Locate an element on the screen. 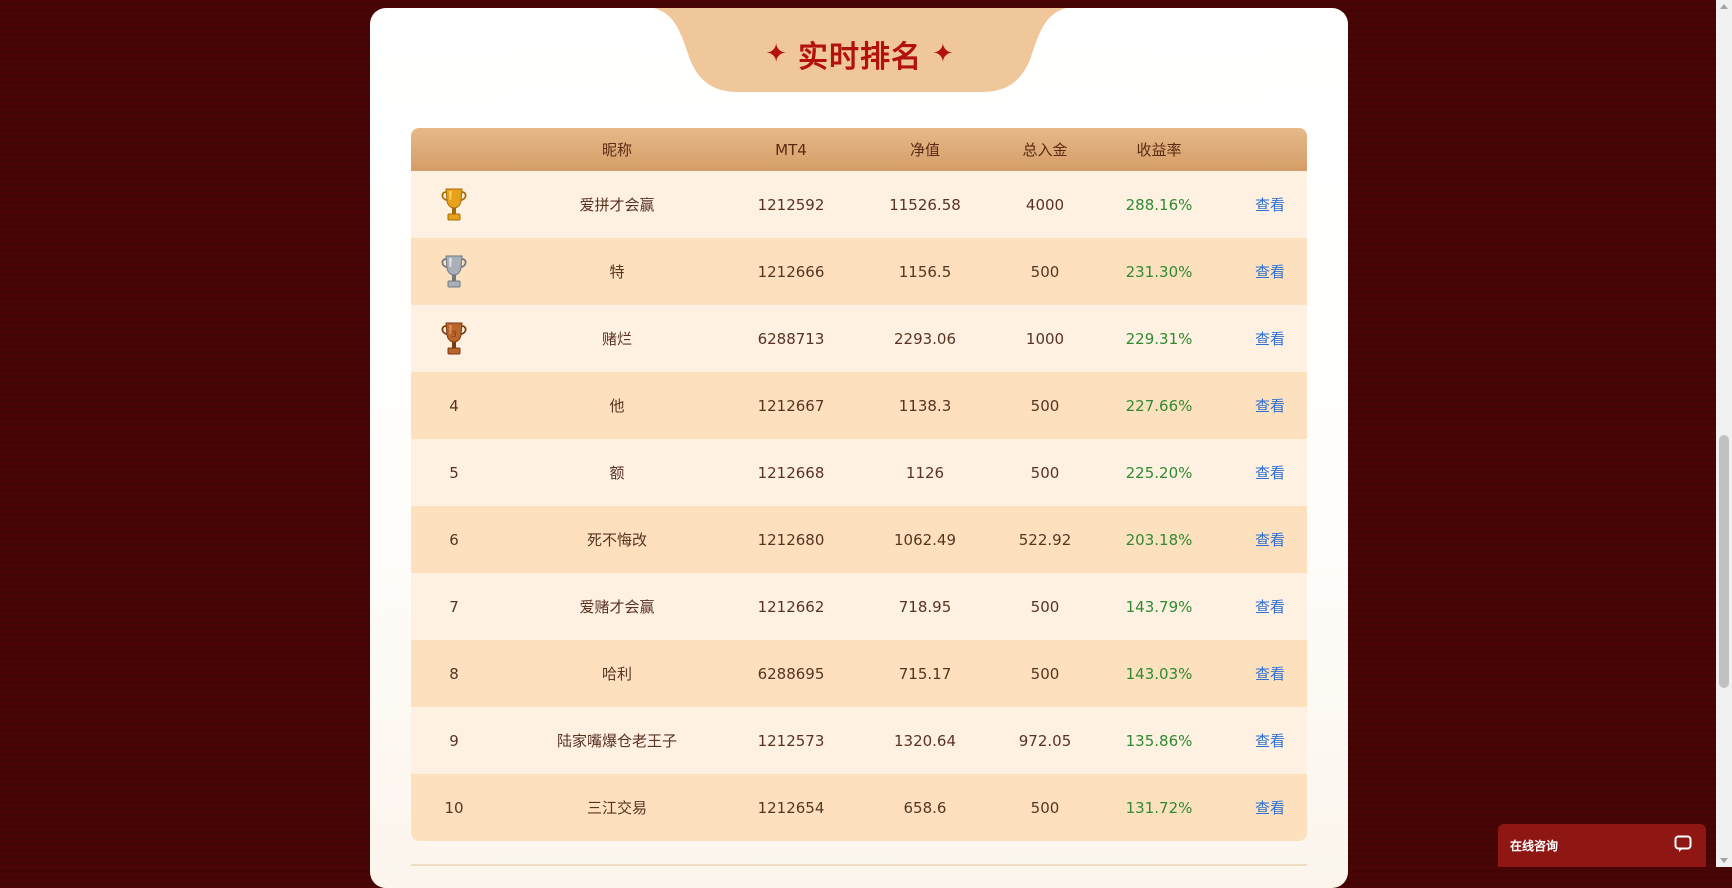 Image resolution: width=1732 pixels, height=888 pixels. rate-cell: 143.79% is located at coordinates (1159, 606).